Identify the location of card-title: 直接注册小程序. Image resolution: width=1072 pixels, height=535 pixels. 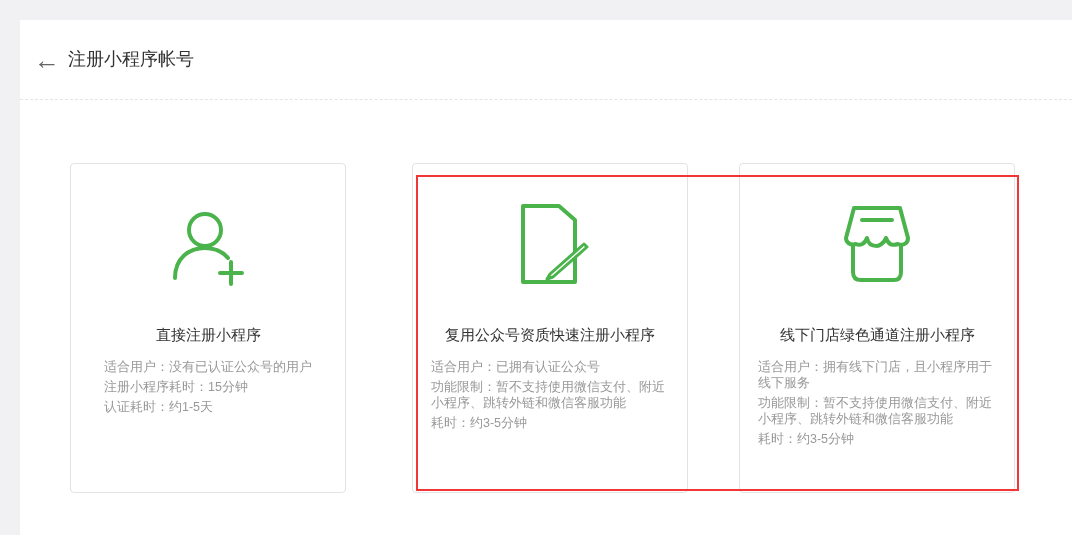
(208, 335).